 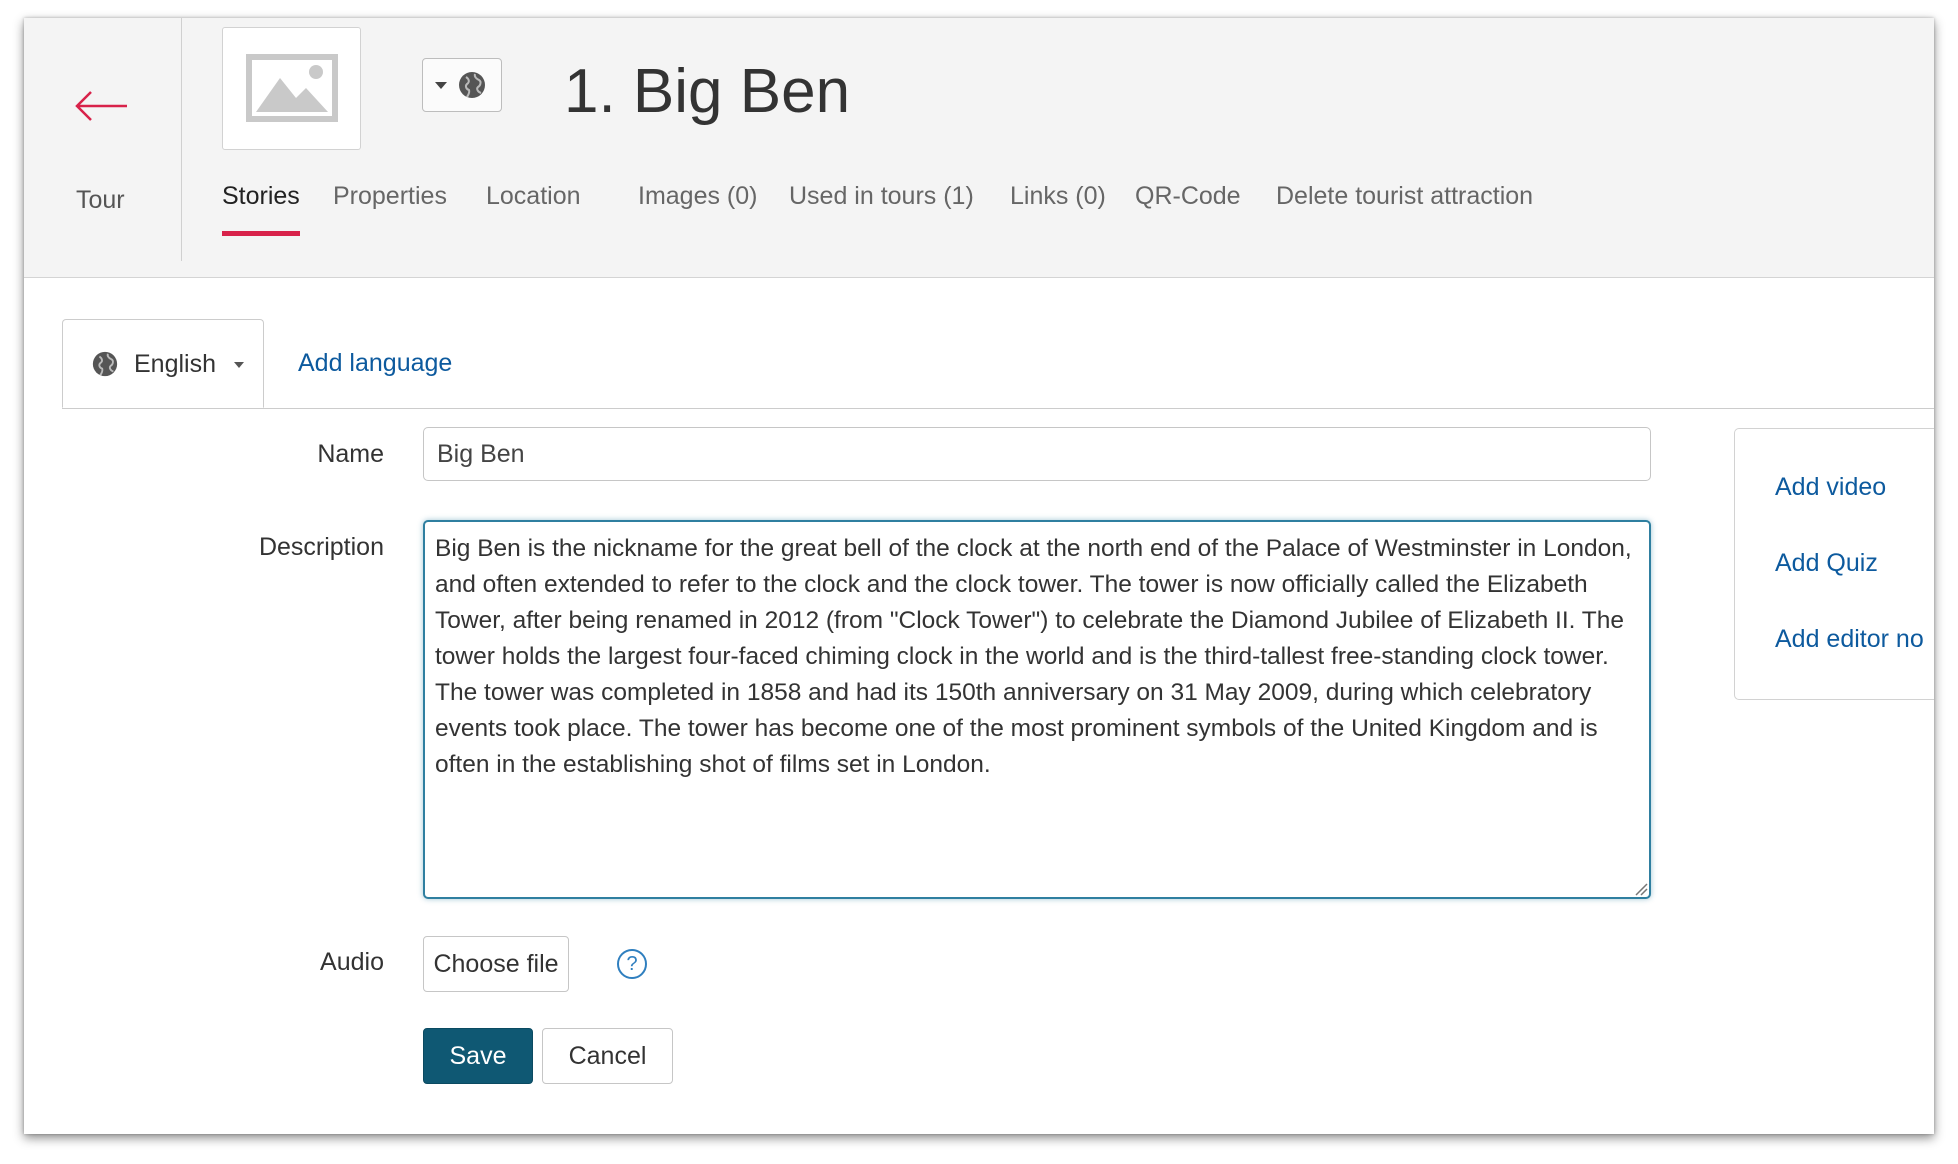 I want to click on tab-links: Links (0), so click(x=1058, y=206).